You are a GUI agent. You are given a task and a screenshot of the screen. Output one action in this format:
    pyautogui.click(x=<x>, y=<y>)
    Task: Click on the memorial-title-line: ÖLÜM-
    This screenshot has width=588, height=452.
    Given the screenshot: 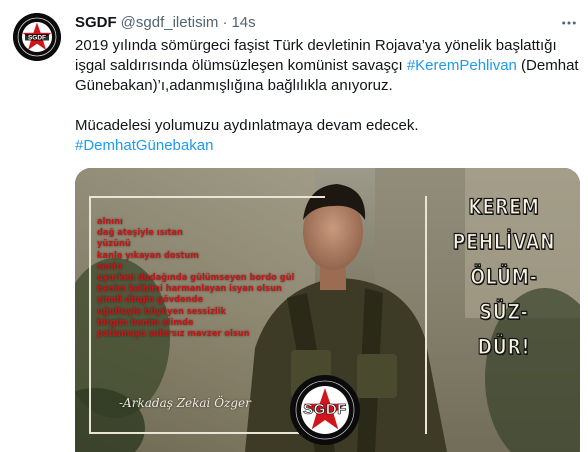 What is the action you would take?
    pyautogui.click(x=504, y=276)
    